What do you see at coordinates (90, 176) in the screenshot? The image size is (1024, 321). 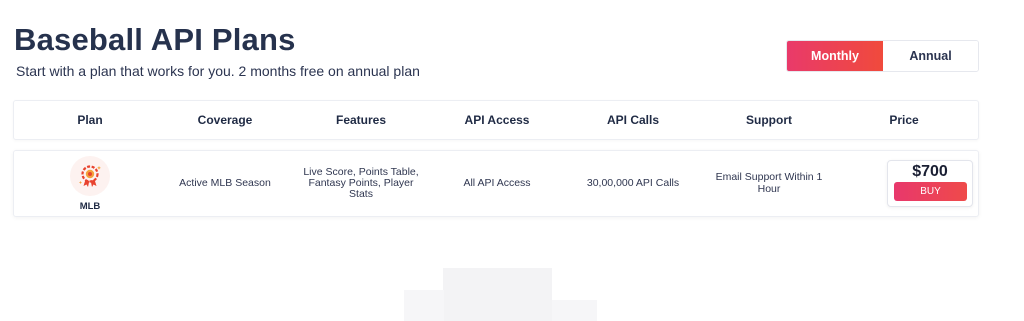 I see `award-medal-icon` at bounding box center [90, 176].